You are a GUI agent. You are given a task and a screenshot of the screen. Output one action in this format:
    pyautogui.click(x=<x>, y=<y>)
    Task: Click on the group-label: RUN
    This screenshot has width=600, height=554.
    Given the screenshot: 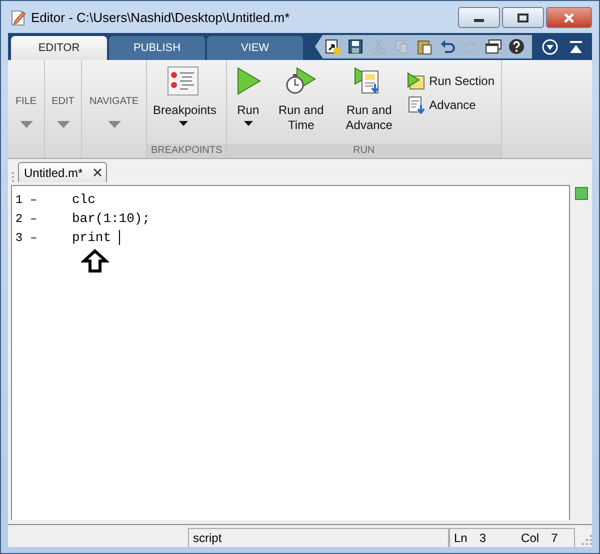 What is the action you would take?
    pyautogui.click(x=364, y=151)
    